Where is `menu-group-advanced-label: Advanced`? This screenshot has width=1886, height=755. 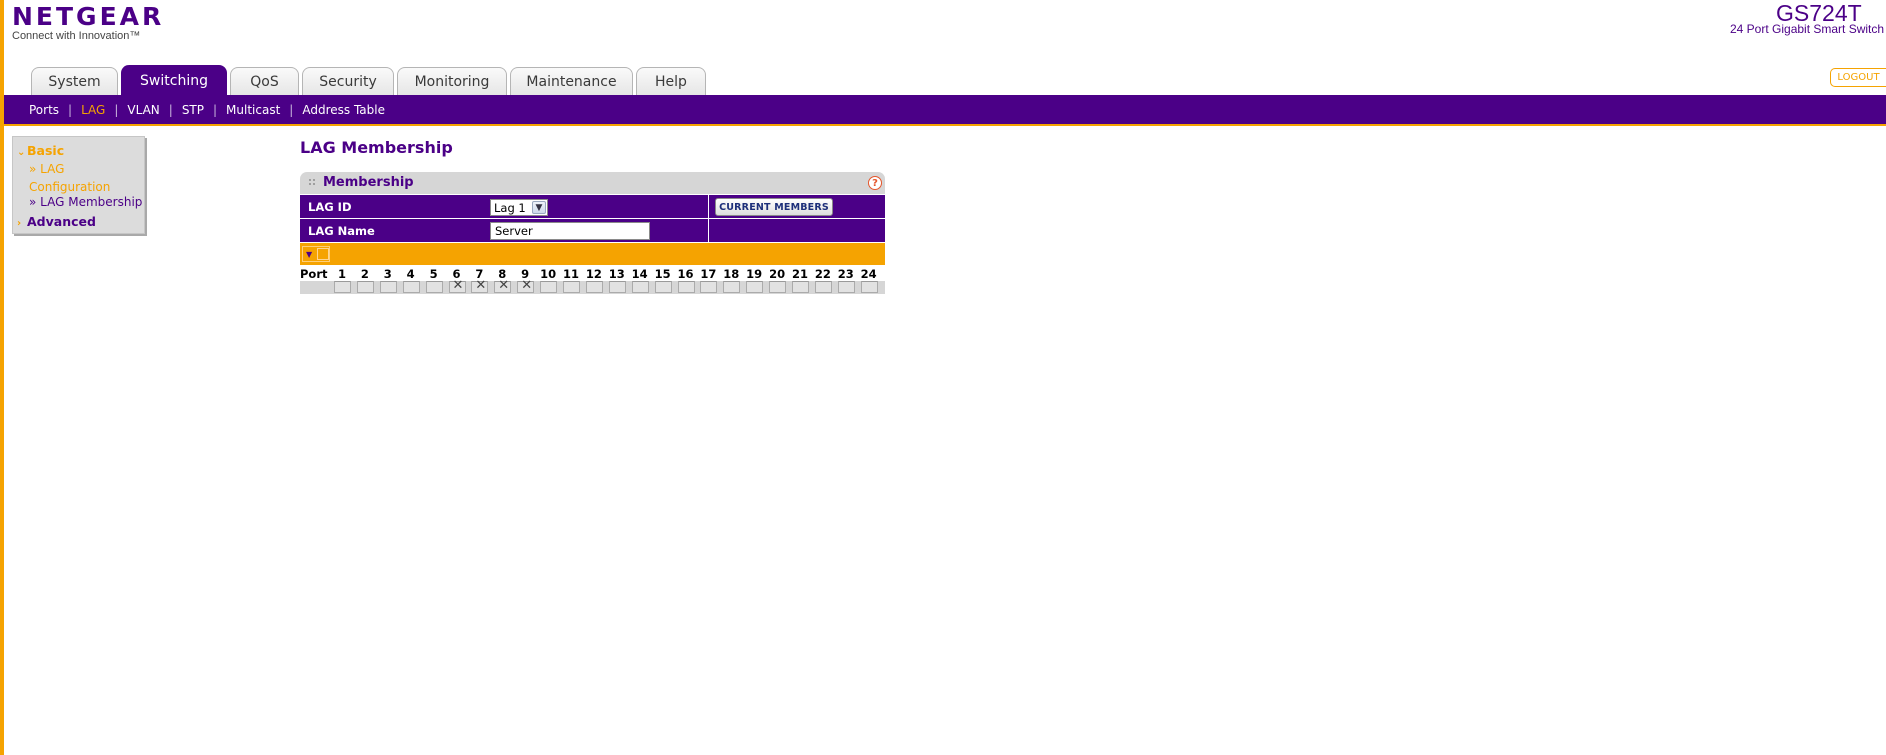 menu-group-advanced-label: Advanced is located at coordinates (61, 221).